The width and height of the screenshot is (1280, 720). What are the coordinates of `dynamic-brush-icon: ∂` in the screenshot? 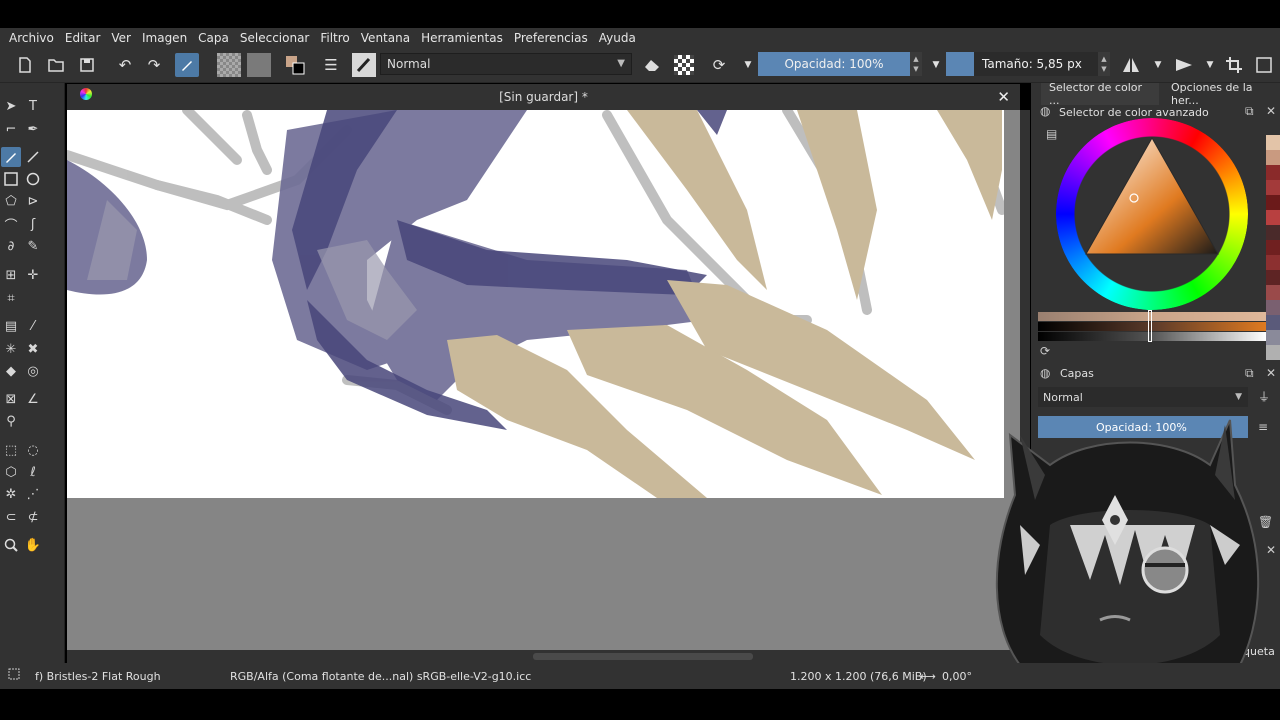 It's located at (11, 246).